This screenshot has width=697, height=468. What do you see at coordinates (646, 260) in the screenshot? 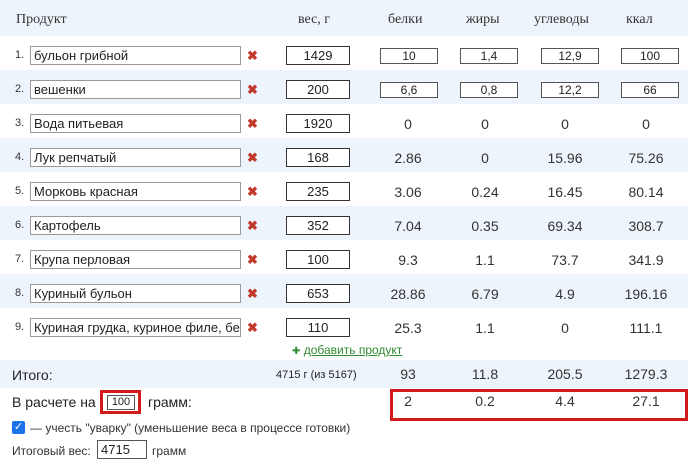
I see `kcal-value: 341.9` at bounding box center [646, 260].